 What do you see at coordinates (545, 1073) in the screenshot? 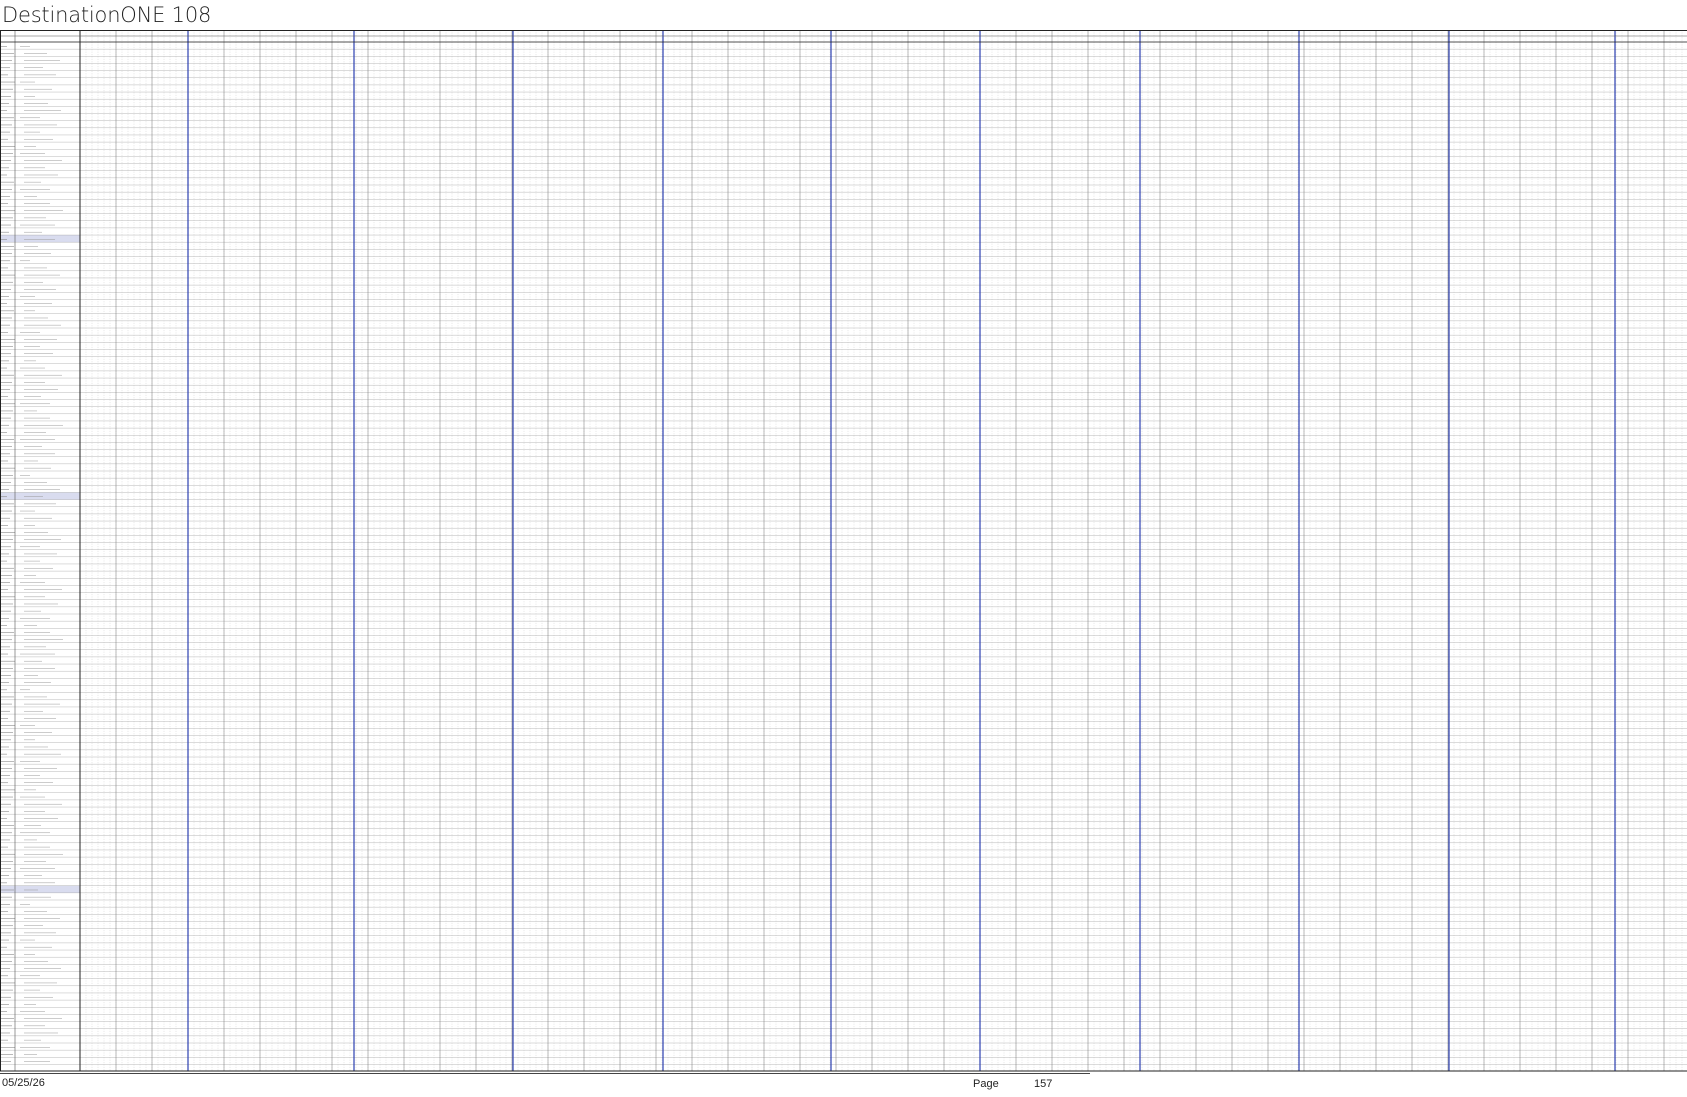
I see `footer-rule` at bounding box center [545, 1073].